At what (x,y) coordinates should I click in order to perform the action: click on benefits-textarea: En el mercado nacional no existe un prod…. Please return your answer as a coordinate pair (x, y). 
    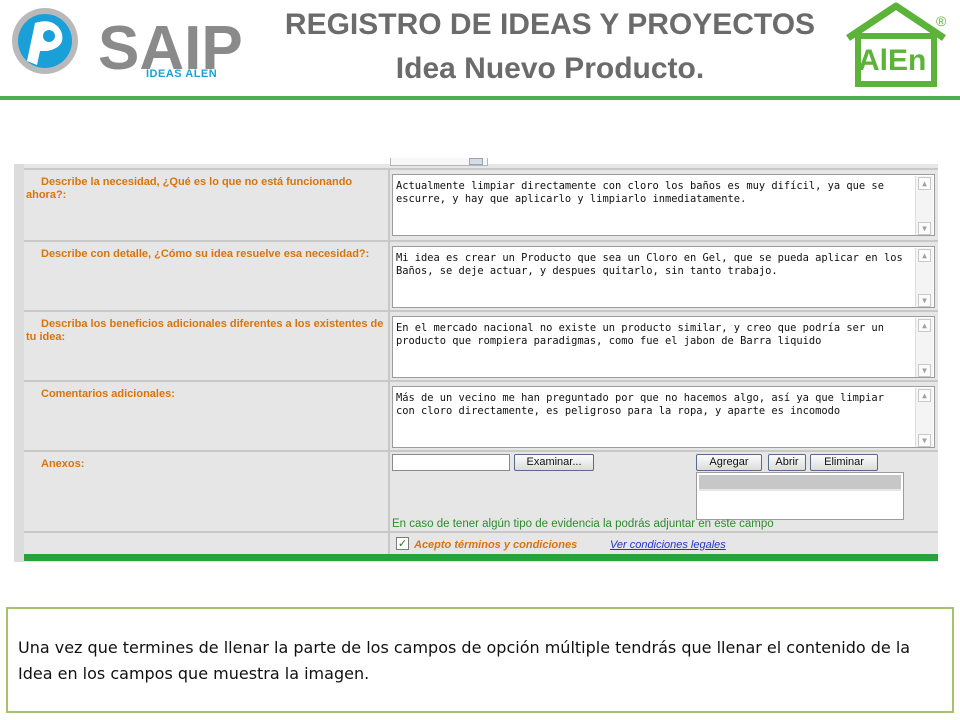
    Looking at the image, I should click on (663, 347).